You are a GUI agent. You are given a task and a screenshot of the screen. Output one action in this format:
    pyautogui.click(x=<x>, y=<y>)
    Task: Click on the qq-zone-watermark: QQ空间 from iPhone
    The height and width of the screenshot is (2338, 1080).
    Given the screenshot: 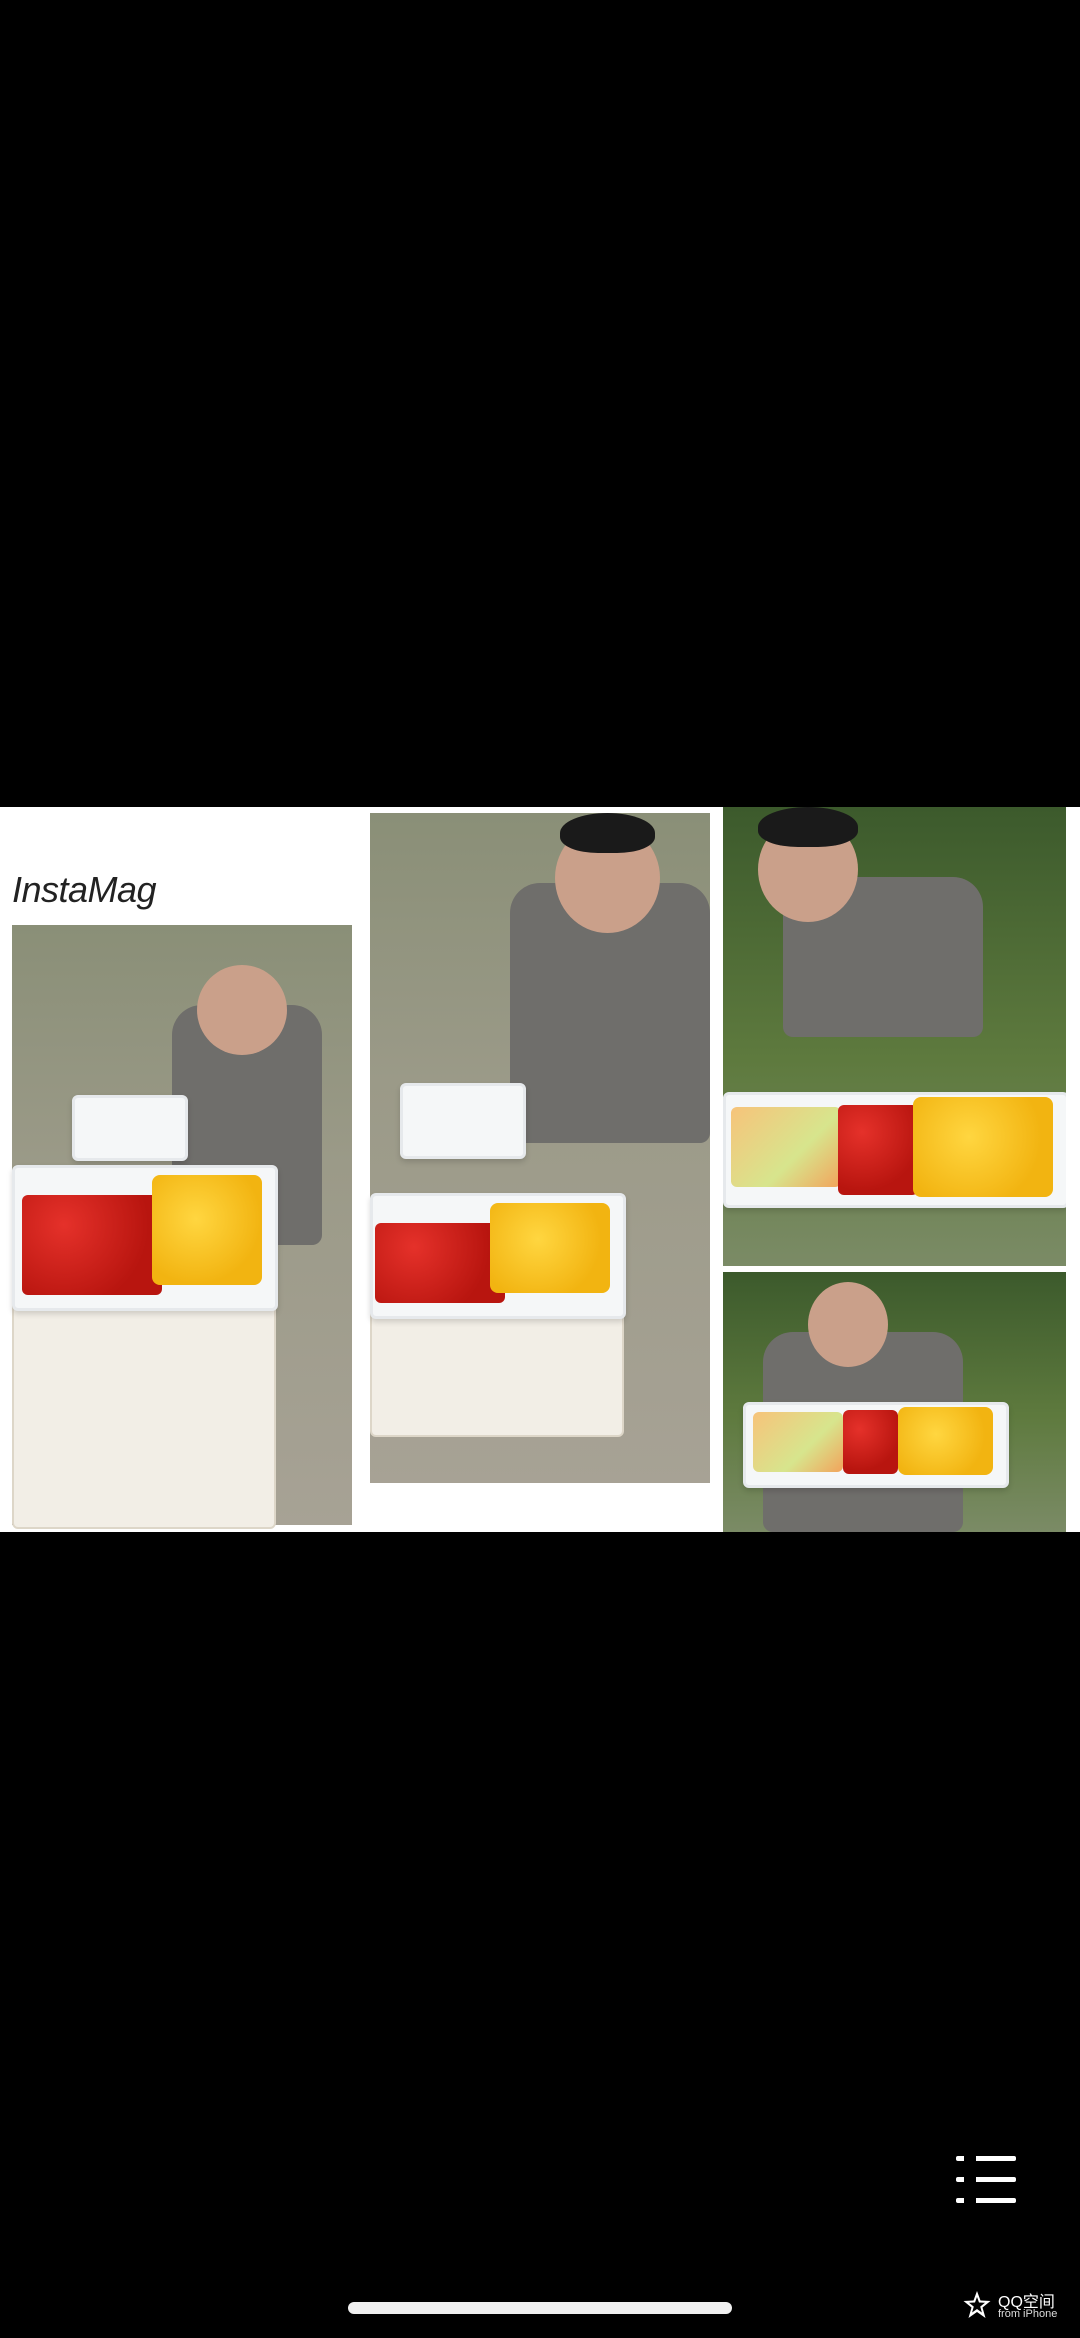 What is the action you would take?
    pyautogui.click(x=1017, y=2308)
    